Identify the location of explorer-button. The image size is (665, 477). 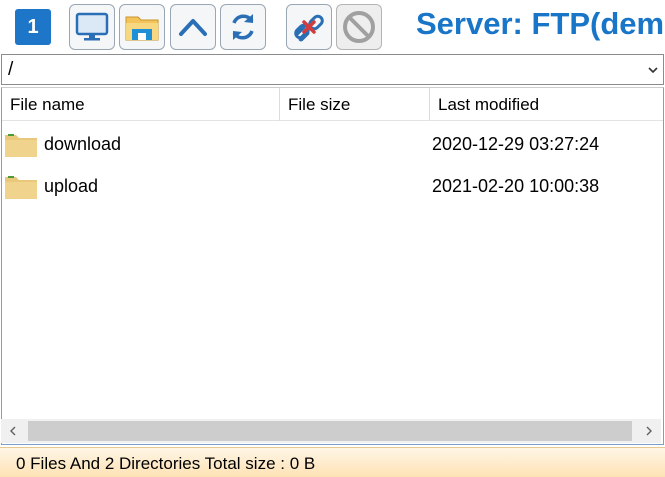
(142, 27).